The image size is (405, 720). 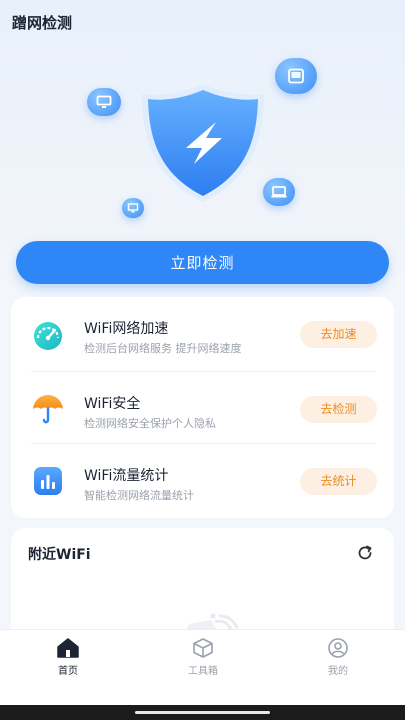 I want to click on tab-toolbox: 工具箱, so click(x=203, y=660).